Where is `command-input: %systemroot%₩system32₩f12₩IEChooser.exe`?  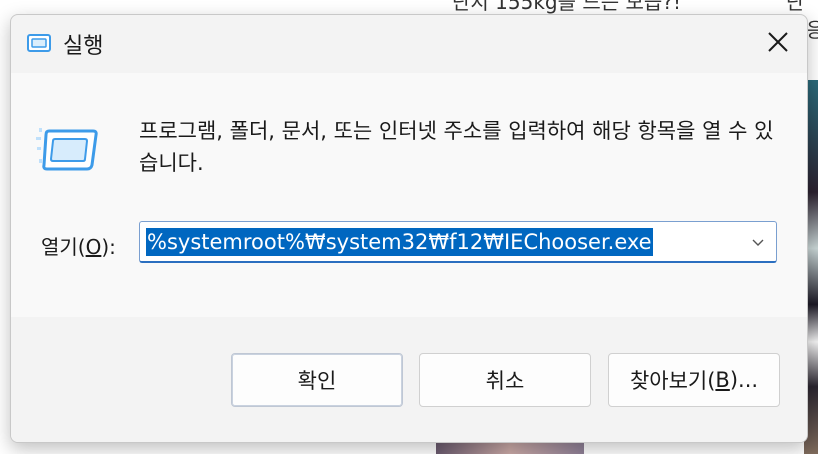
command-input: %systemroot%₩system32₩f12₩IEChooser.exe is located at coordinates (399, 242).